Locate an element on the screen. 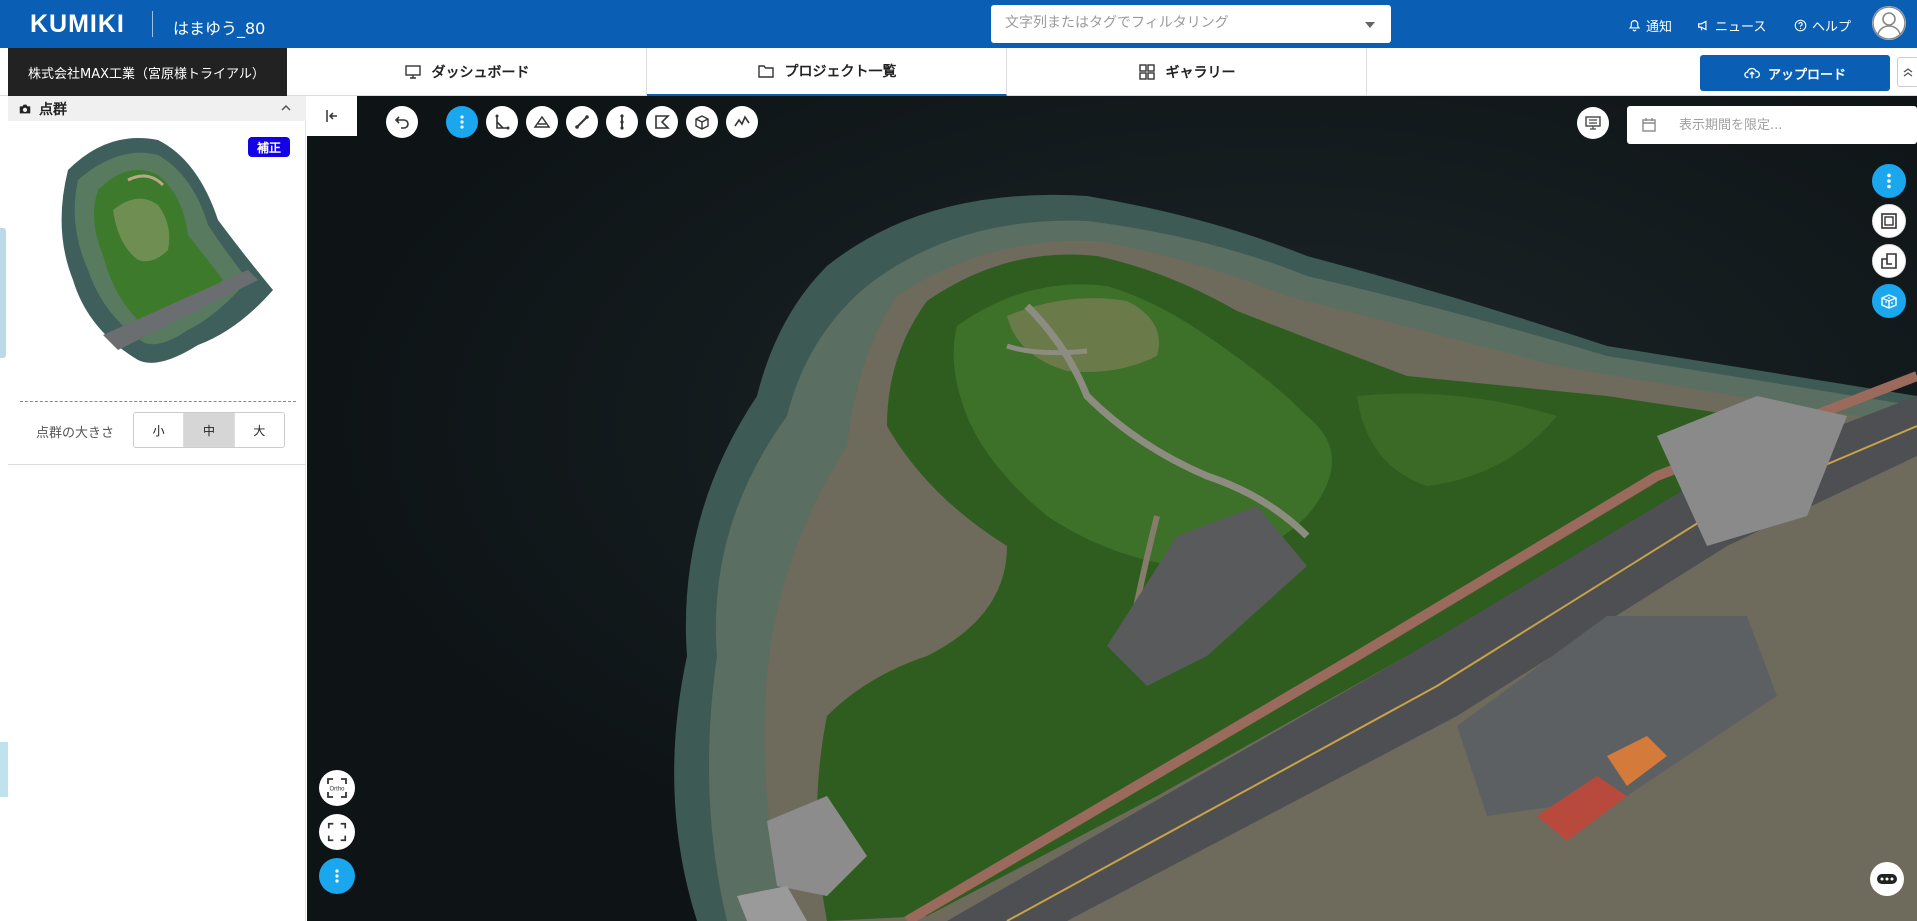 The width and height of the screenshot is (1917, 921). cloud-upload-icon is located at coordinates (1752, 73).